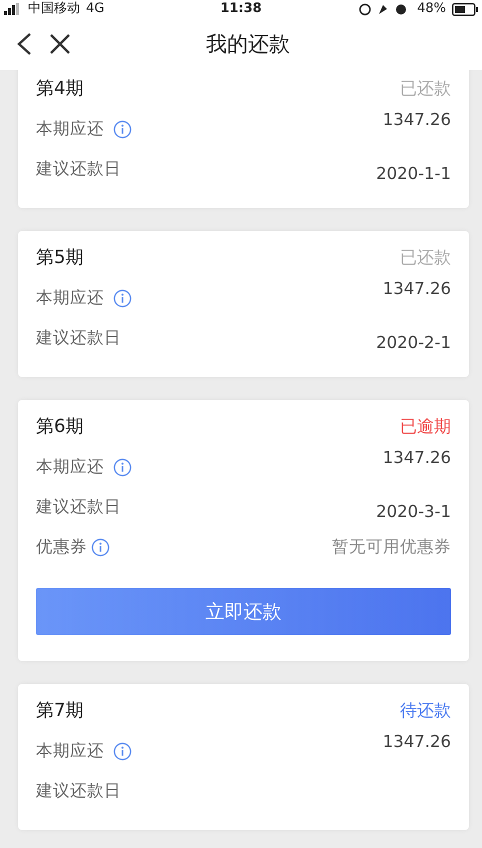 Image resolution: width=482 pixels, height=848 pixels. What do you see at coordinates (391, 547) in the screenshot?
I see `coupon-value: 暂无可用优惠券` at bounding box center [391, 547].